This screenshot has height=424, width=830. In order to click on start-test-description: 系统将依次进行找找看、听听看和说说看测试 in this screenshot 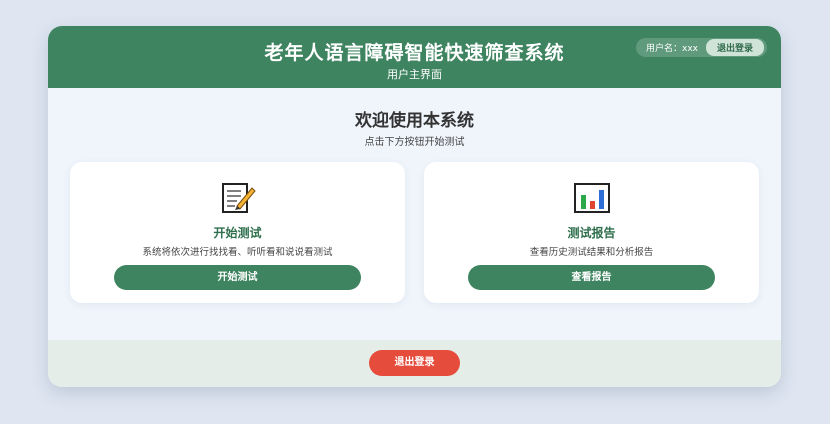, I will do `click(237, 252)`.